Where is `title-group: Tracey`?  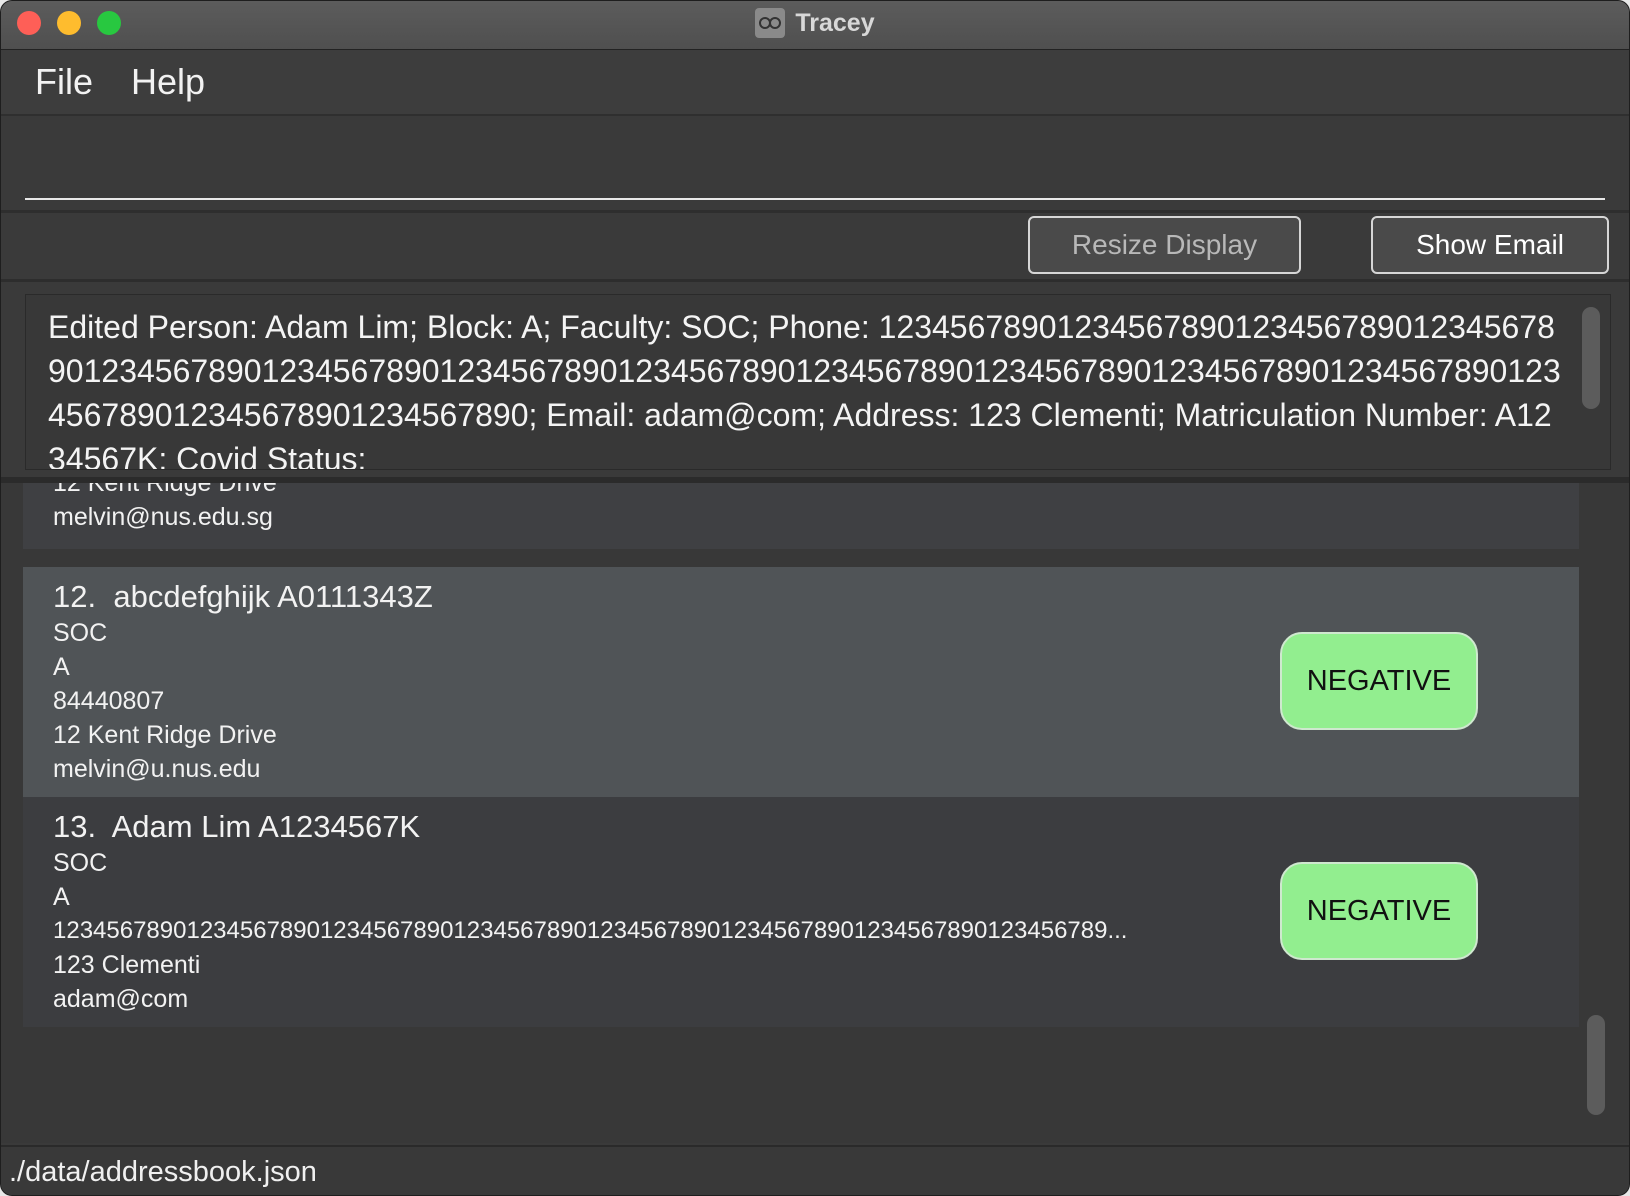 title-group: Tracey is located at coordinates (815, 23).